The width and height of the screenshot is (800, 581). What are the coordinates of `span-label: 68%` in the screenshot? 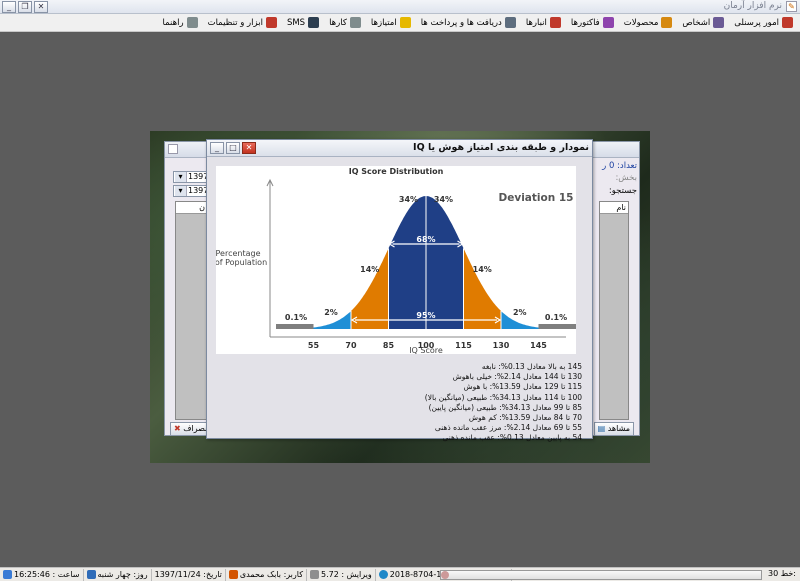 It's located at (425, 239).